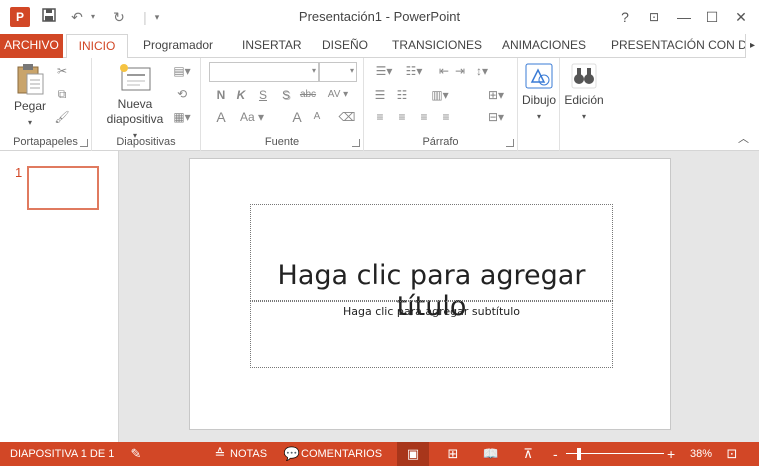 The width and height of the screenshot is (759, 466). What do you see at coordinates (584, 76) in the screenshot?
I see `binoculars-icon` at bounding box center [584, 76].